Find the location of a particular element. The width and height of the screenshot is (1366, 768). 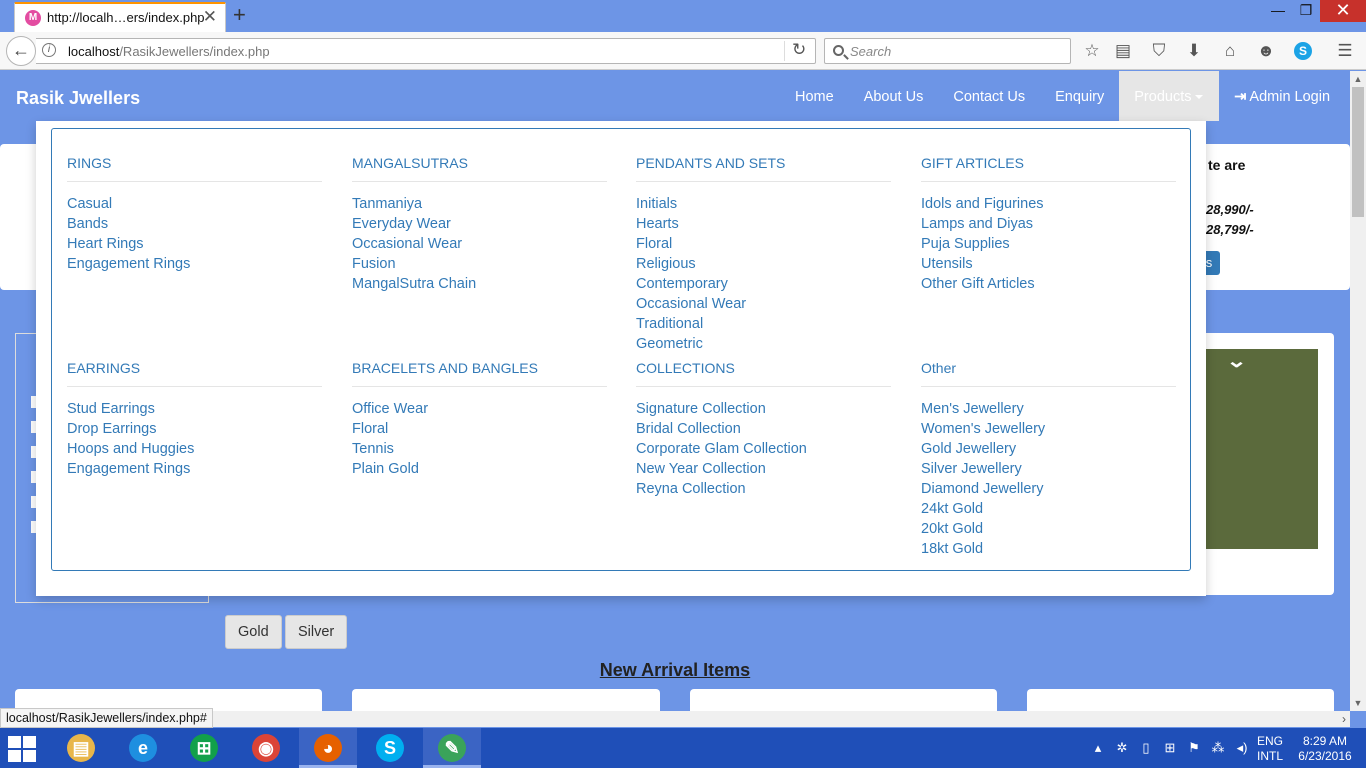

tray-volume-icon: ◂) is located at coordinates (1242, 748).